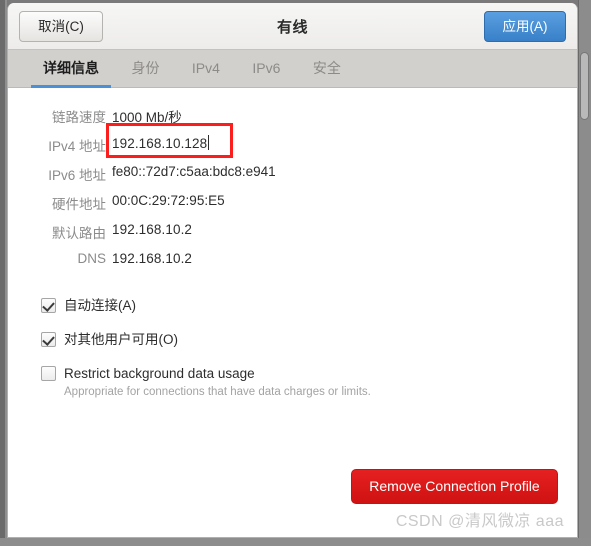  I want to click on detail-label-link-speed: 链路速度, so click(79, 117).